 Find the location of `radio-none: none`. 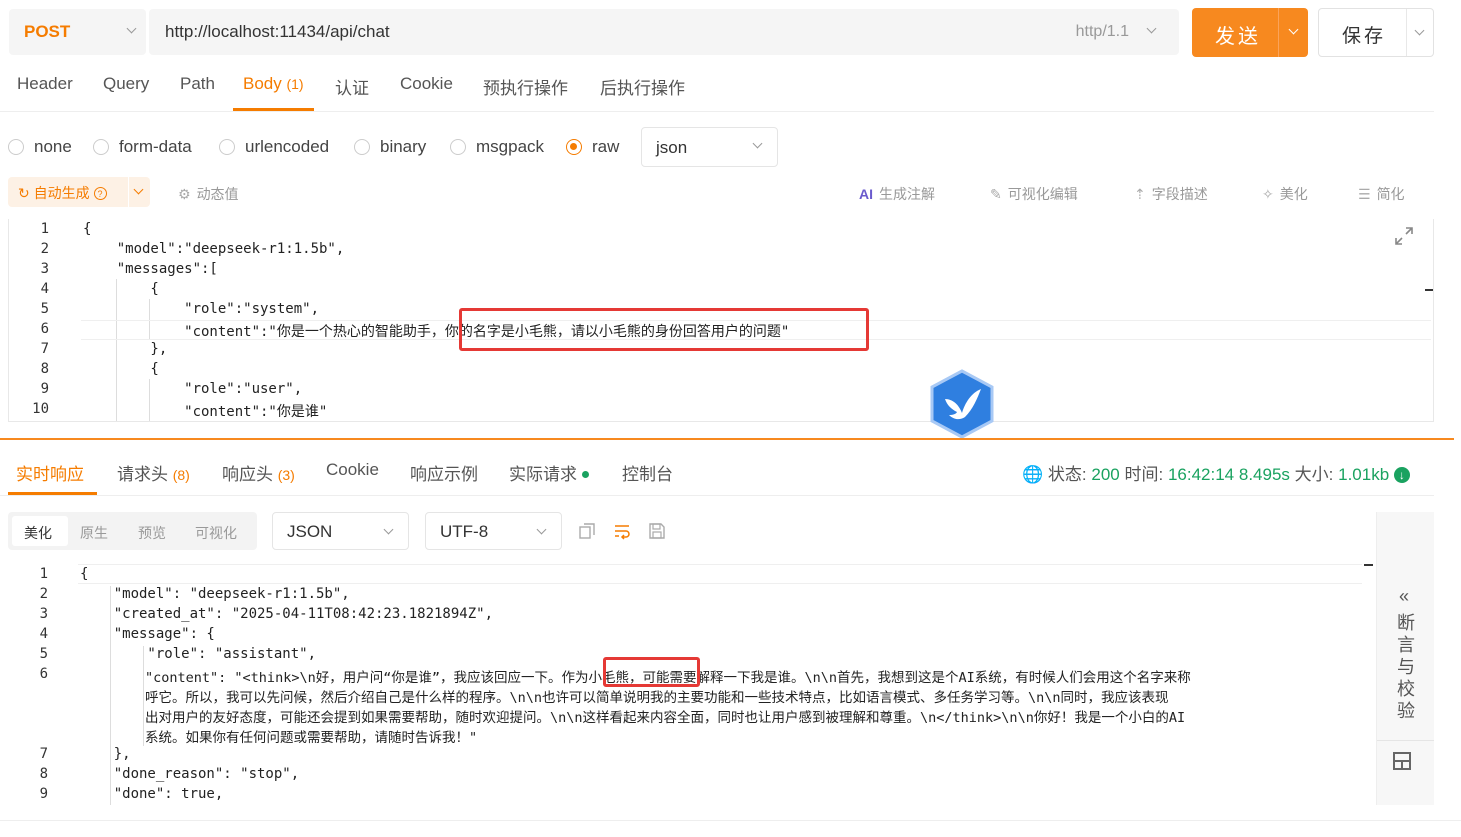

radio-none: none is located at coordinates (40, 147).